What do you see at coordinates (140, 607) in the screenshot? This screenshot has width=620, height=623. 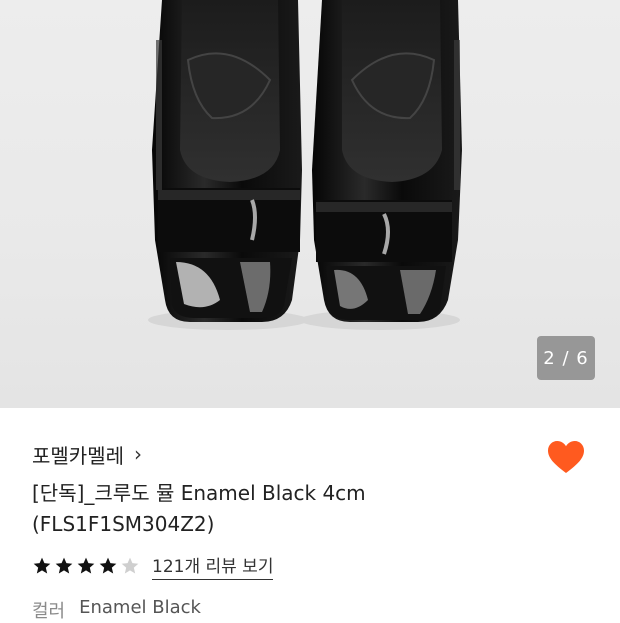 I see `color-value: Enamel Black` at bounding box center [140, 607].